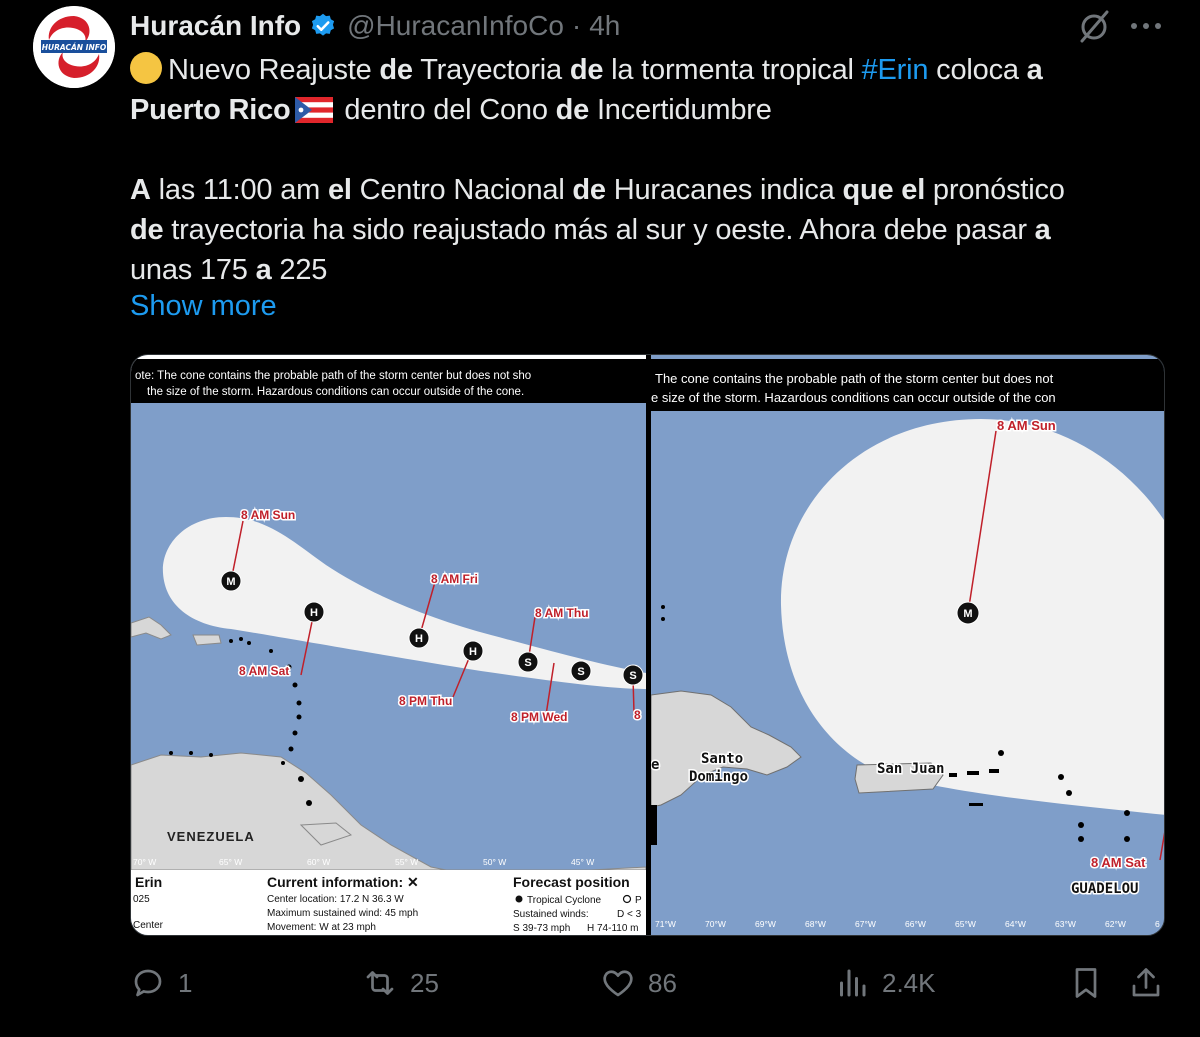 This screenshot has height=1037, width=1200. I want to click on show-more-link: Show more, so click(203, 306).